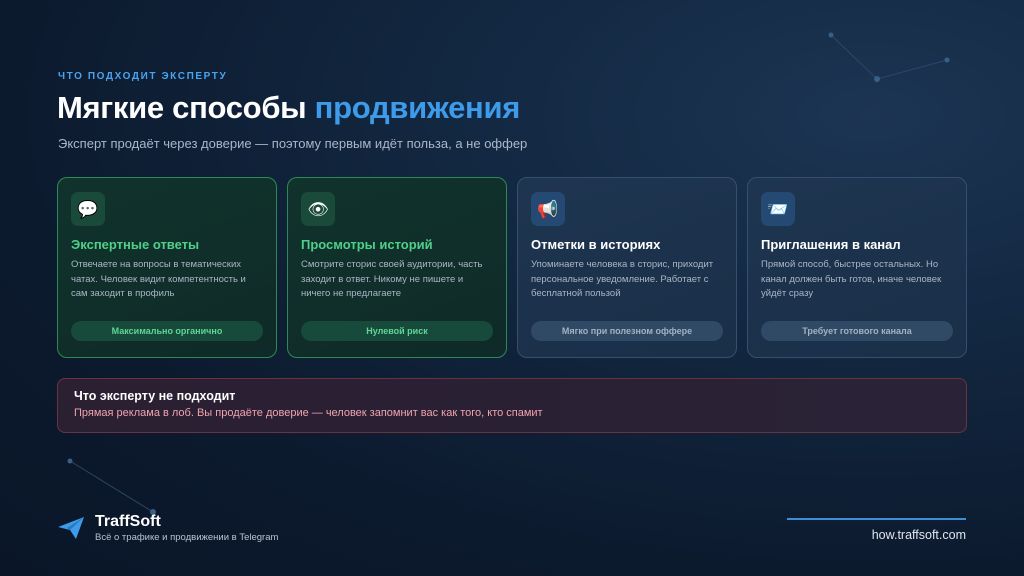  What do you see at coordinates (71, 528) in the screenshot?
I see `paper-plane-logo-icon` at bounding box center [71, 528].